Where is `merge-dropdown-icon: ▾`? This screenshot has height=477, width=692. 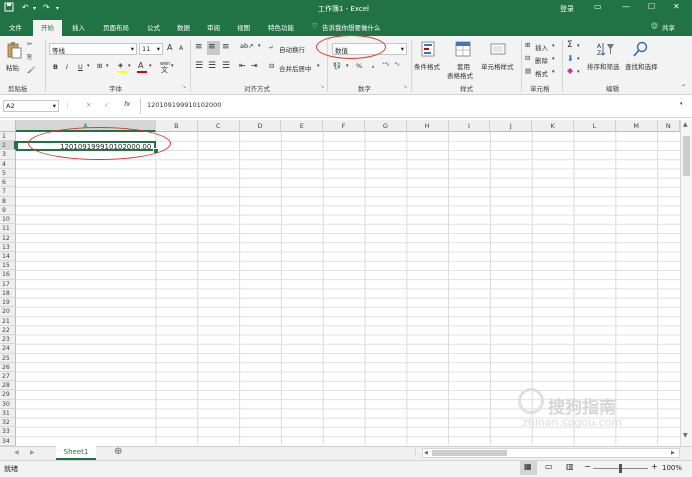
merge-dropdown-icon: ▾ is located at coordinates (318, 66).